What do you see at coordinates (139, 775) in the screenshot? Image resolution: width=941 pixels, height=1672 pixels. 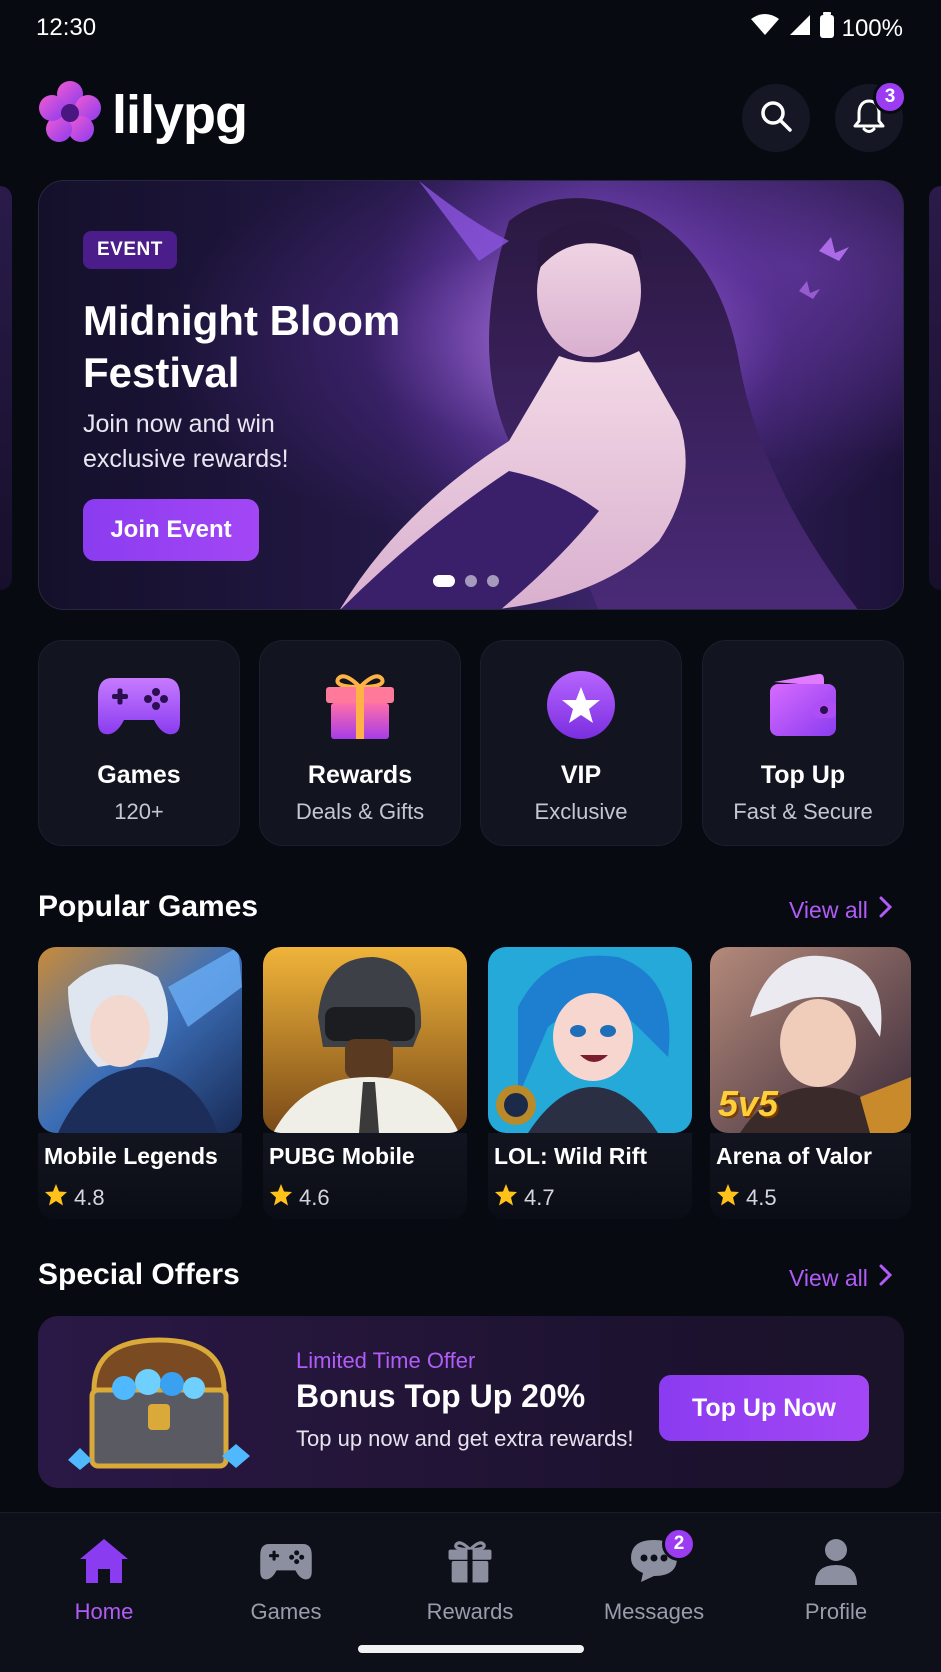 I see `category-title: Games` at bounding box center [139, 775].